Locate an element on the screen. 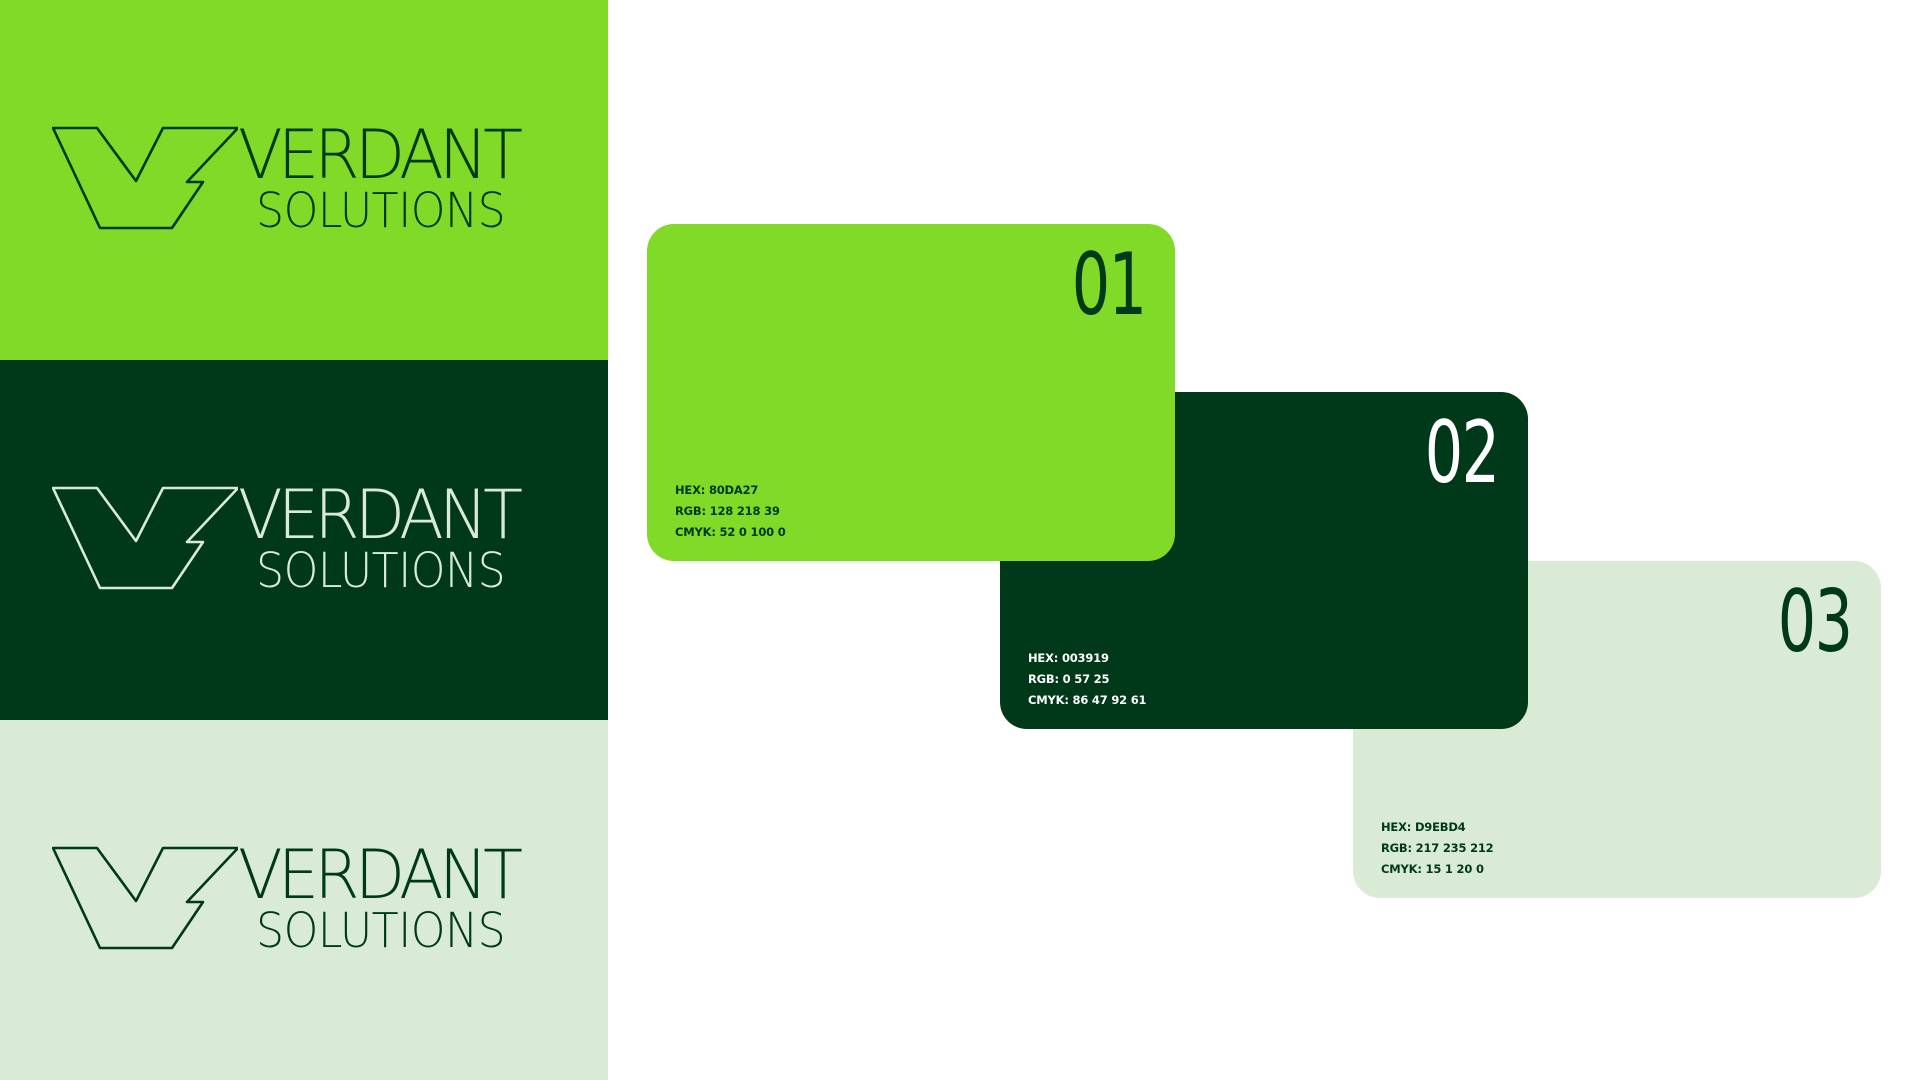 The height and width of the screenshot is (1080, 1920). logo-panel-light-green: VERDANT SOLUTIONS is located at coordinates (304, 180).